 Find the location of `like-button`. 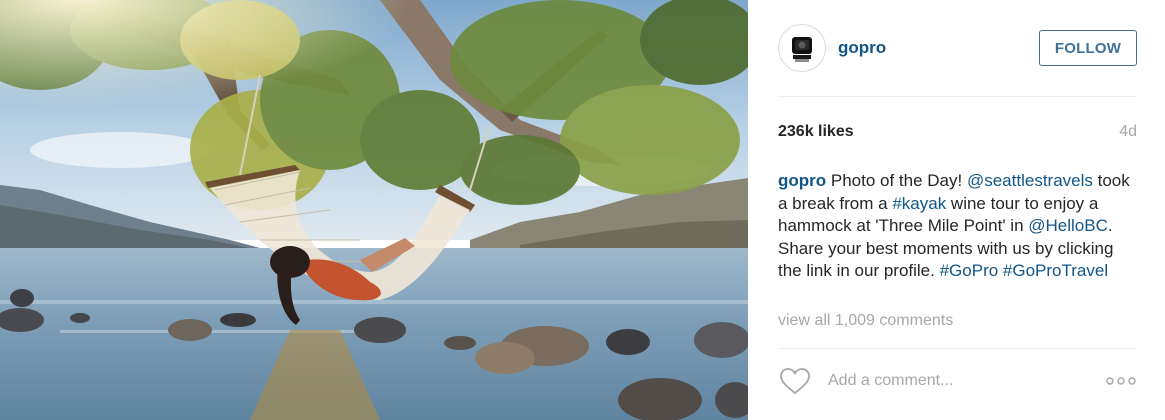

like-button is located at coordinates (795, 381).